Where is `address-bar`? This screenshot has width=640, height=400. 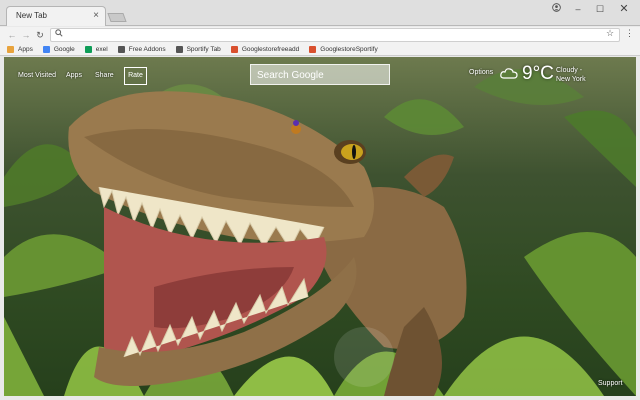 address-bar is located at coordinates (335, 35).